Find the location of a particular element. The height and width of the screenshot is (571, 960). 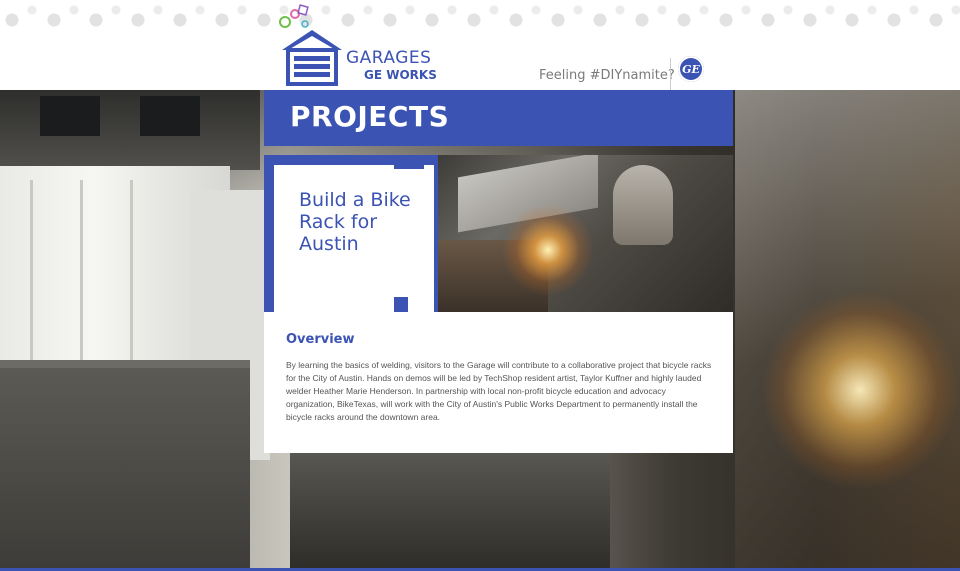

projects-banner: PROJECTS is located at coordinates (498, 118).